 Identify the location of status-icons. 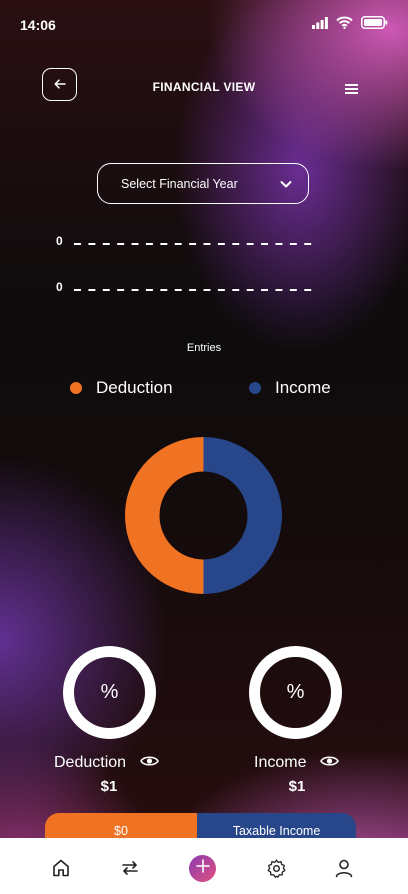
(350, 25).